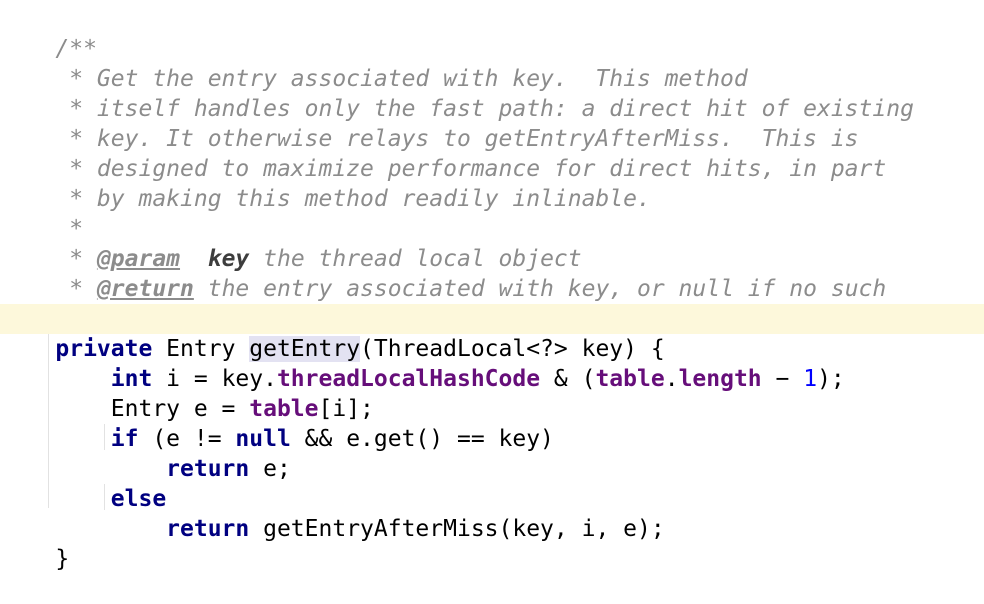  What do you see at coordinates (62, 559) in the screenshot?
I see `closing-brace: }` at bounding box center [62, 559].